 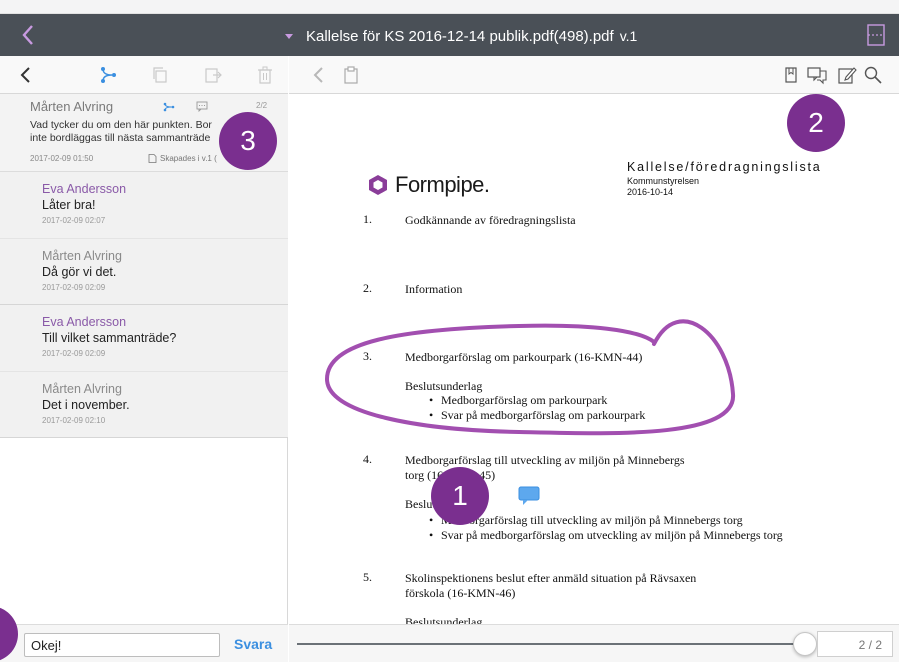 What do you see at coordinates (876, 35) in the screenshot?
I see `fit-page-icon` at bounding box center [876, 35].